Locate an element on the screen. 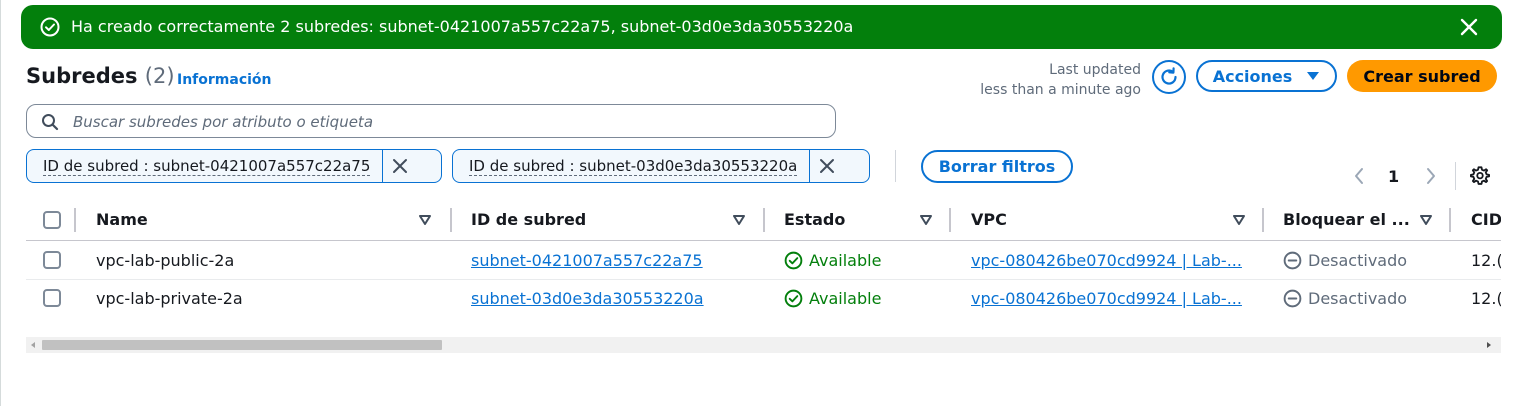 The width and height of the screenshot is (1521, 406). horizontal-scrollbar is located at coordinates (763, 345).